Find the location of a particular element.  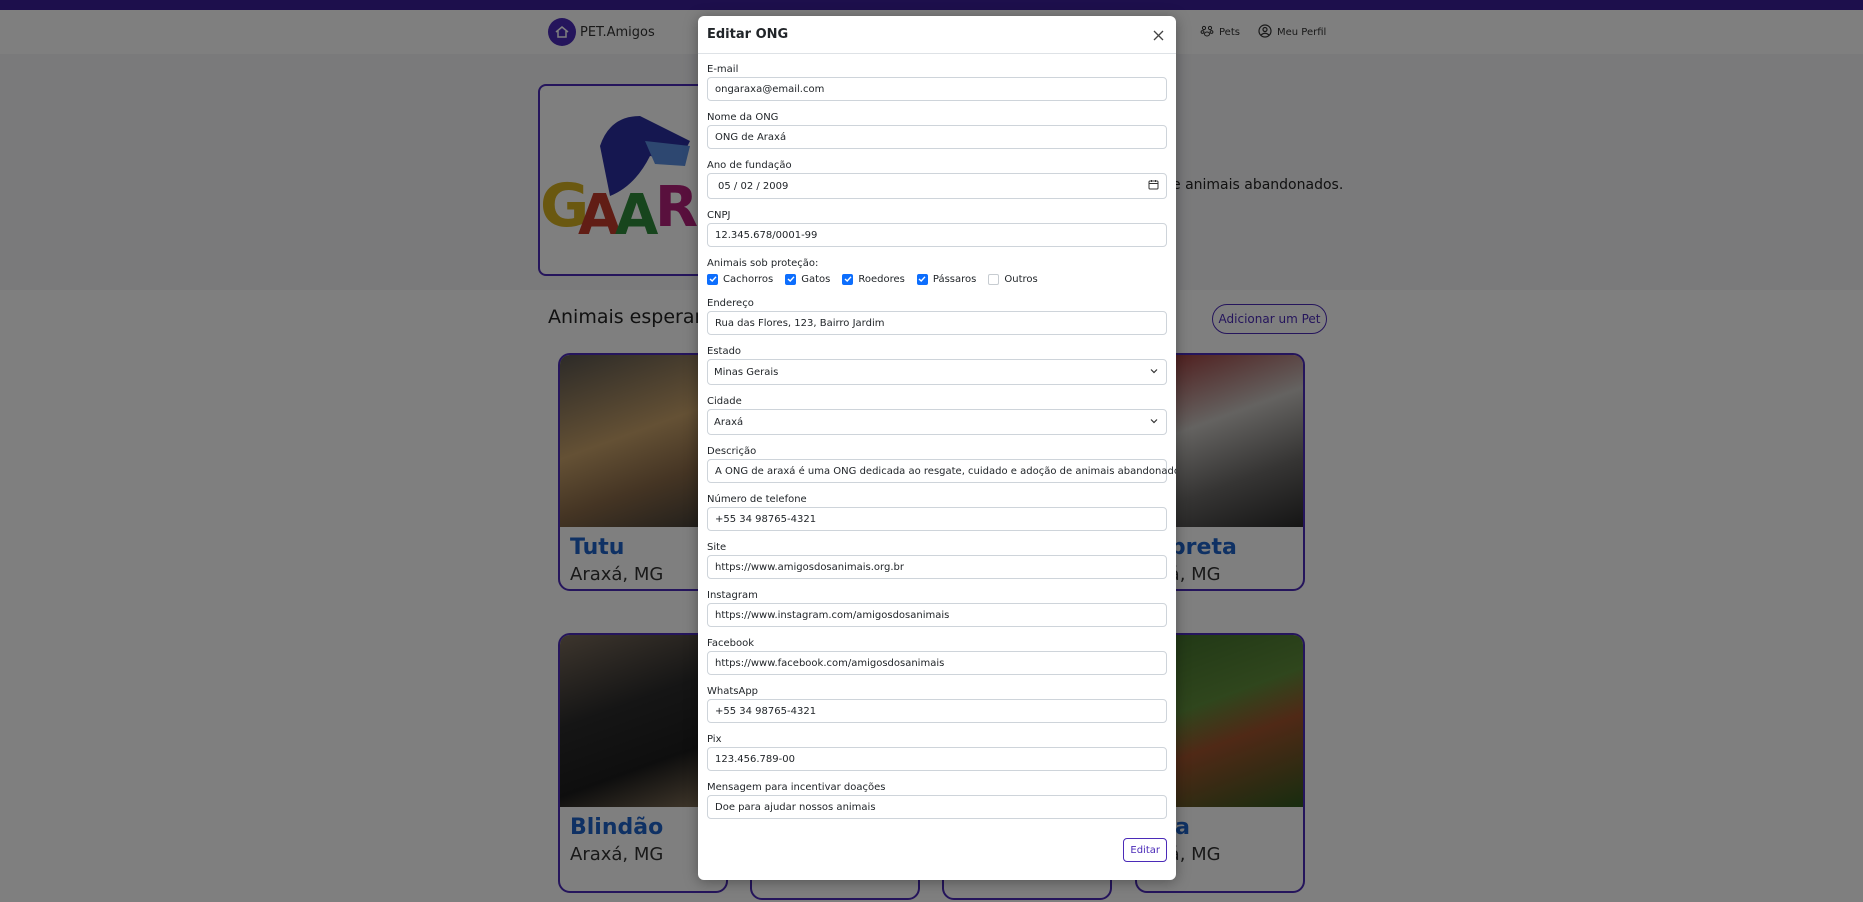

estado-field-group: Estado Minas Gerais is located at coordinates (937, 365).